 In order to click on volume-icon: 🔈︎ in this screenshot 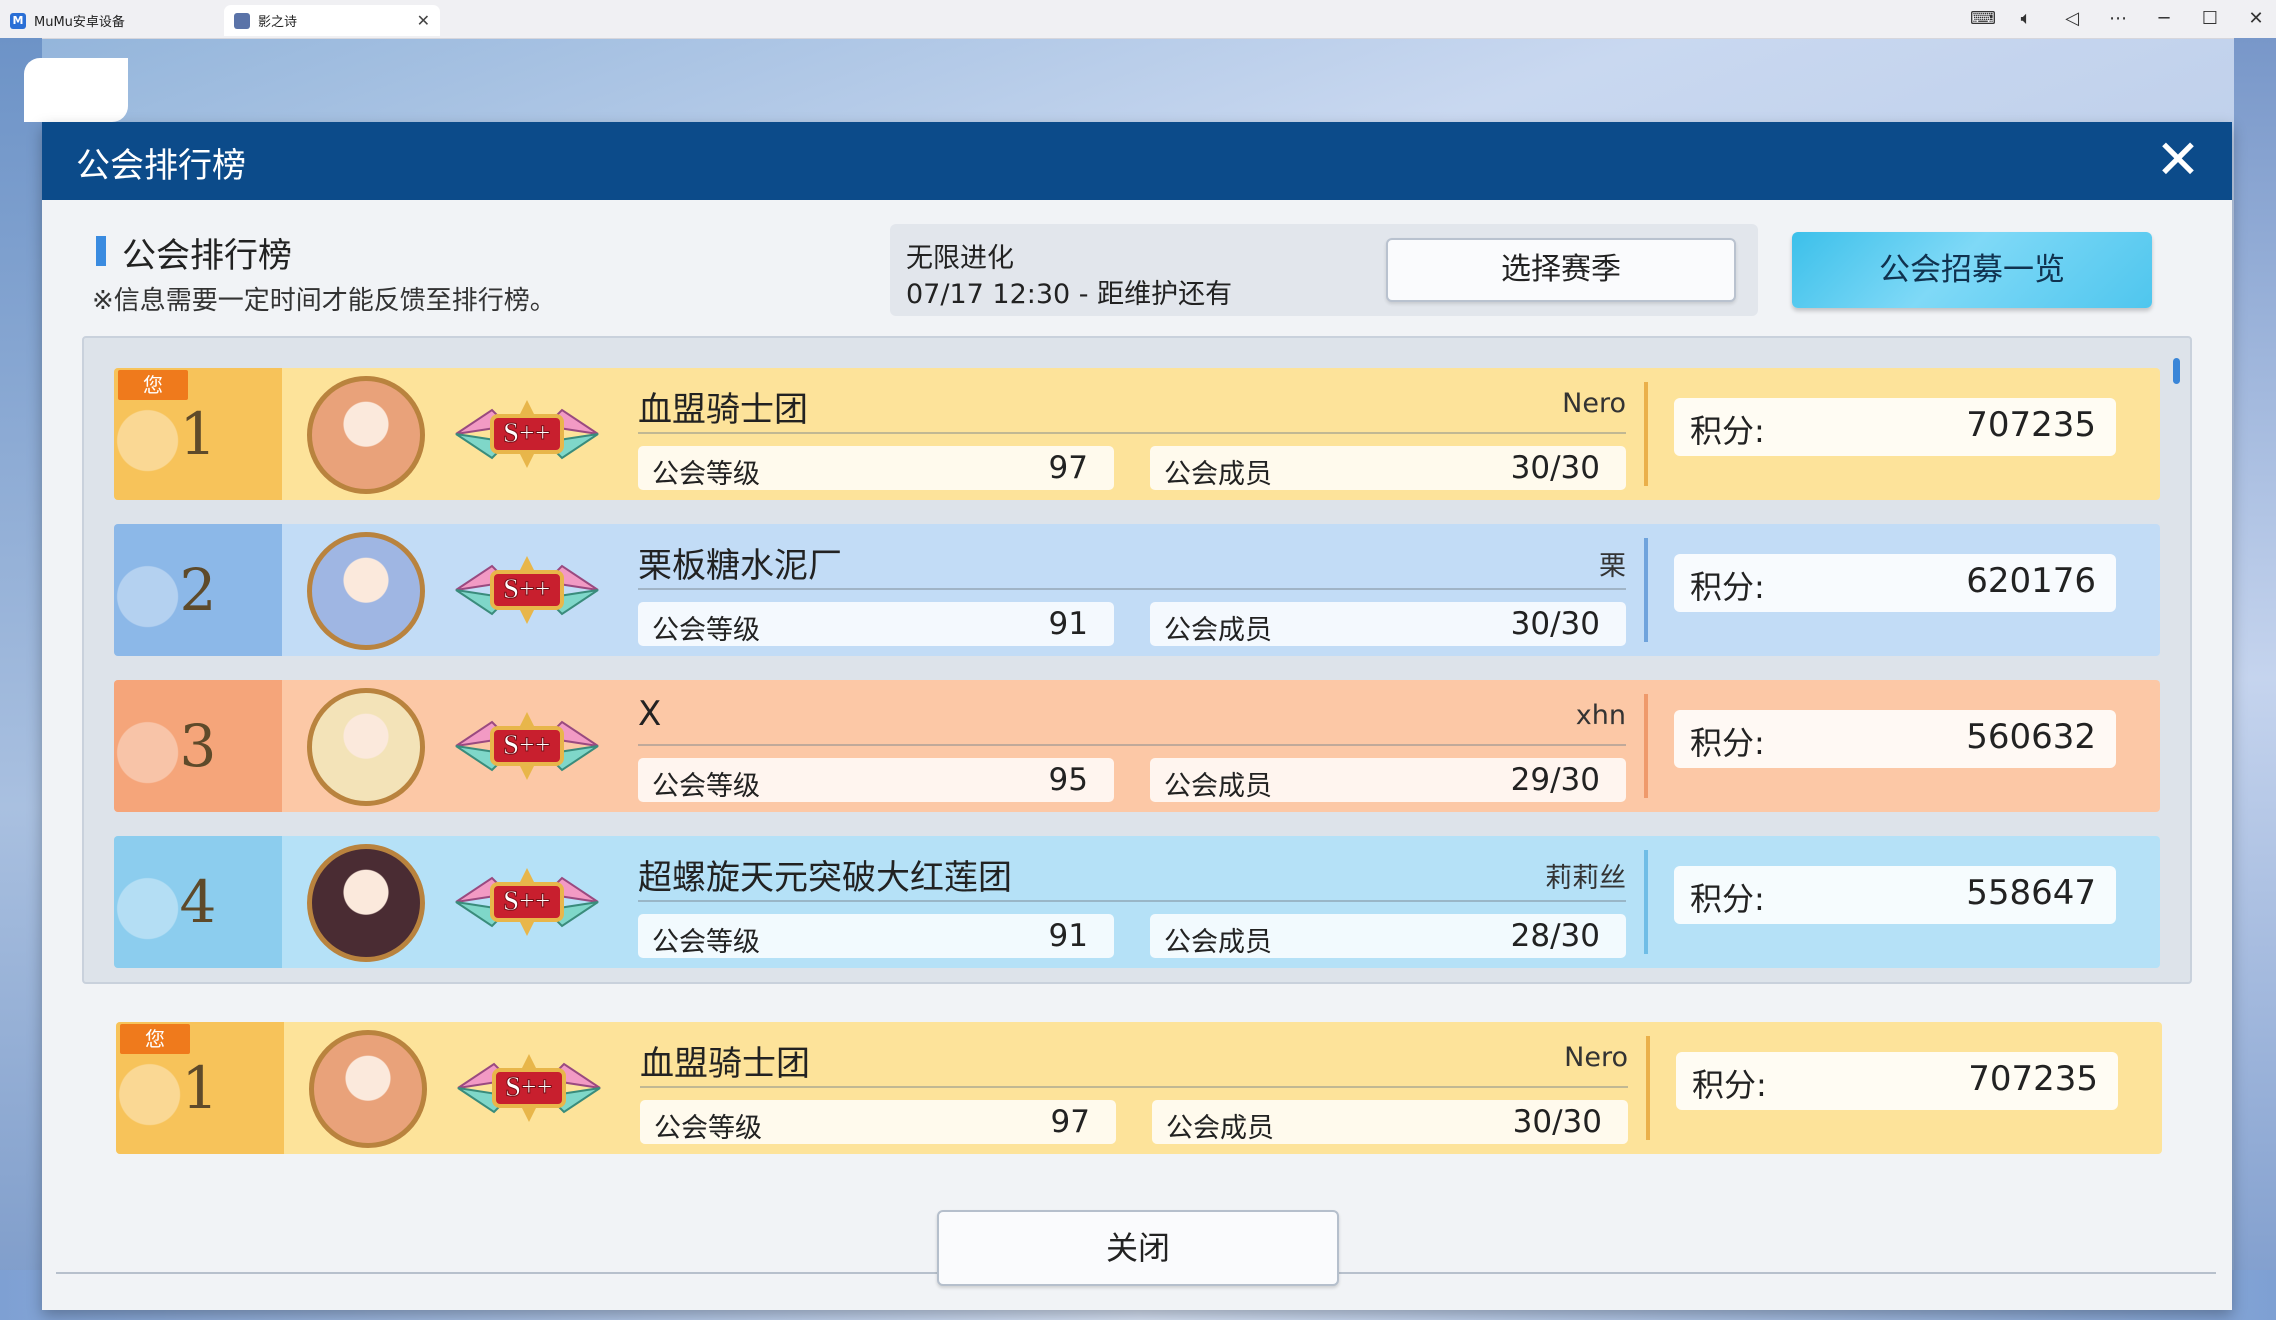, I will do `click(2026, 18)`.